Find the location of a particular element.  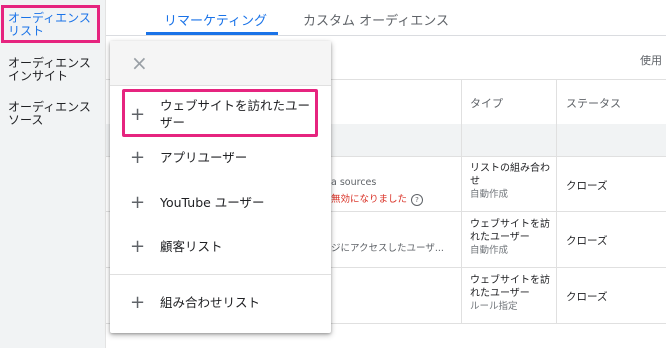

table-cell-type: リストの組み合わせ 自動作成 is located at coordinates (510, 181).